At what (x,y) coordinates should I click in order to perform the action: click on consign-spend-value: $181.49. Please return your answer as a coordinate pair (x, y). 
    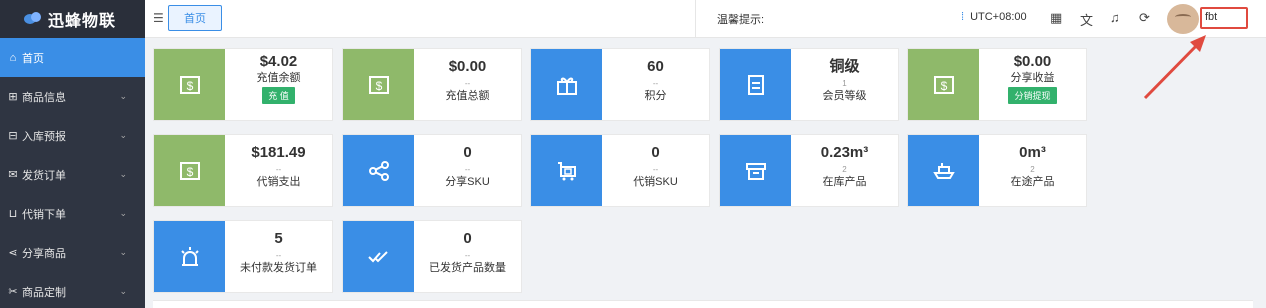
    Looking at the image, I should click on (278, 152).